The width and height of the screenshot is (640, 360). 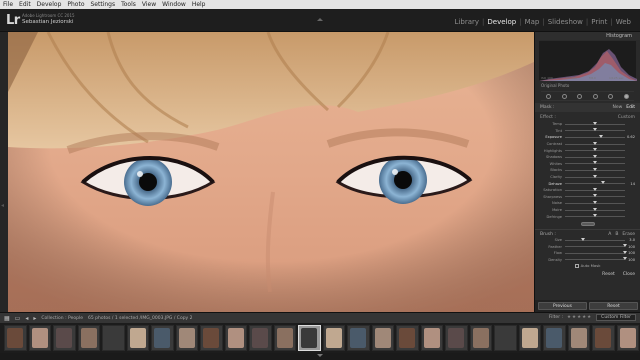 What do you see at coordinates (2, 205) in the screenshot?
I see `left-panel-toggle-icon: ◂` at bounding box center [2, 205].